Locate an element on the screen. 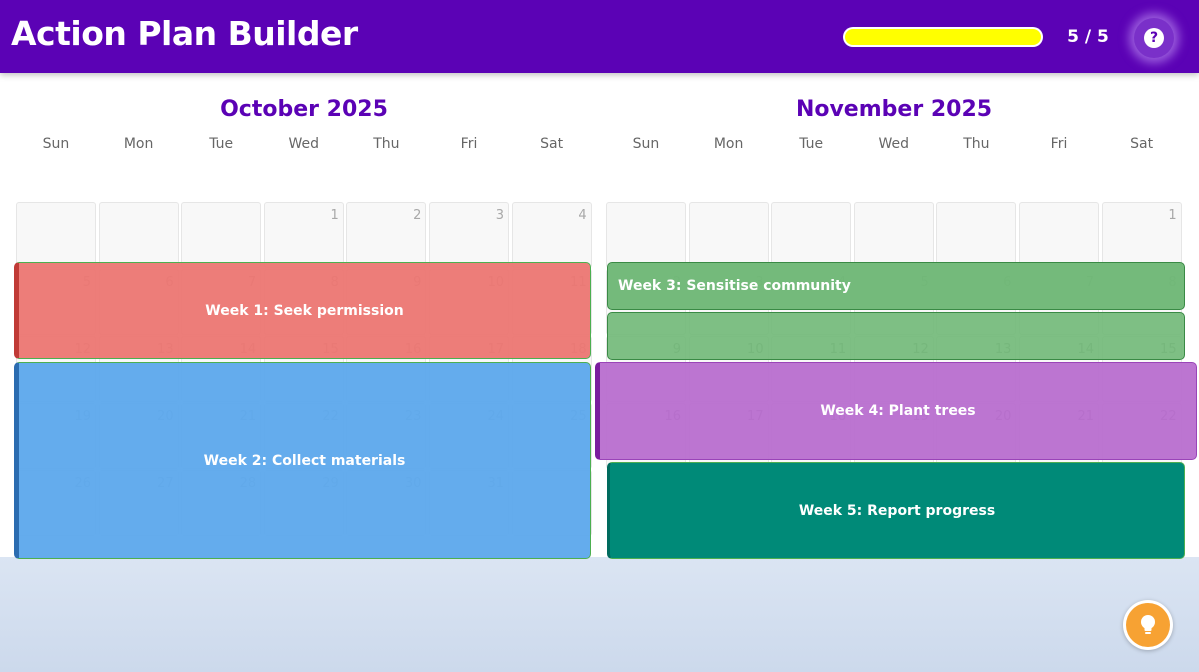 This screenshot has height=672, width=1199. help-button: ? is located at coordinates (1154, 38).